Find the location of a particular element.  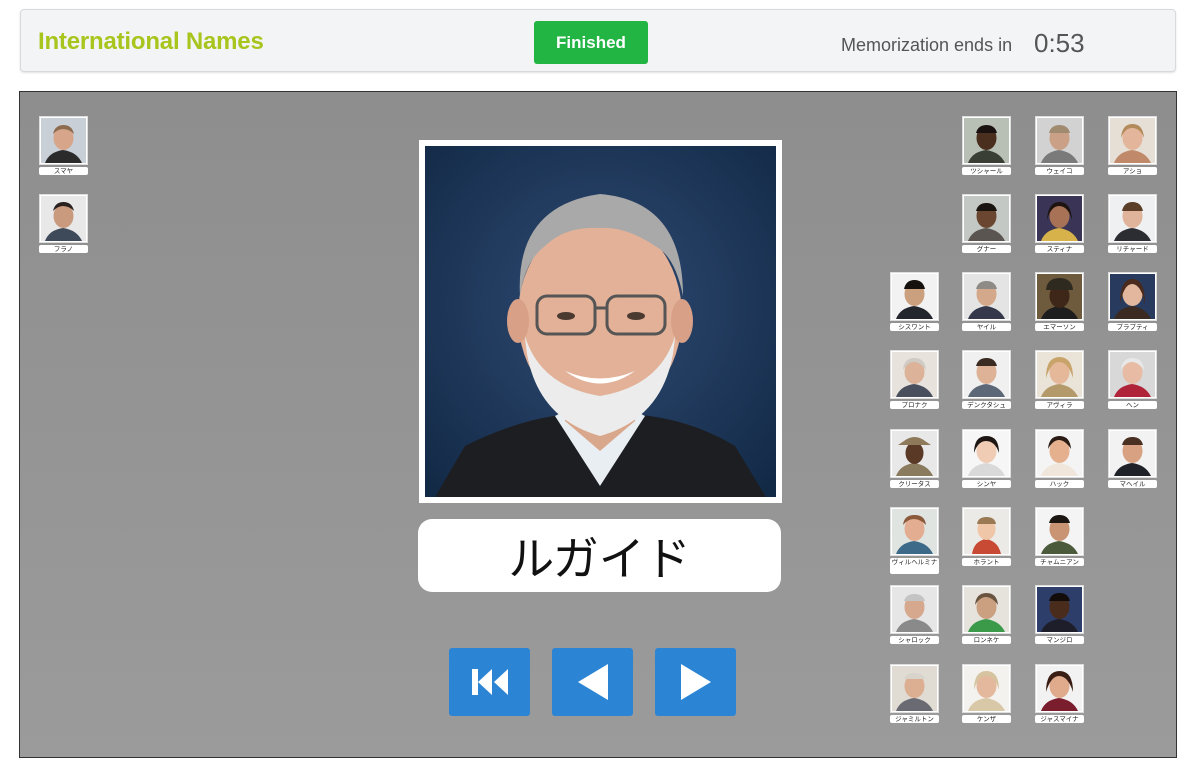

thumbnail: ホラント is located at coordinates (986, 537).